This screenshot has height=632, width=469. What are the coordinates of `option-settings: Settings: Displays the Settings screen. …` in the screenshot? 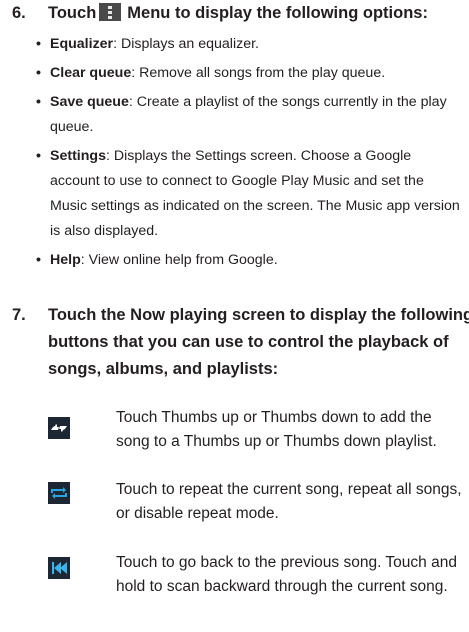 It's located at (249, 194).